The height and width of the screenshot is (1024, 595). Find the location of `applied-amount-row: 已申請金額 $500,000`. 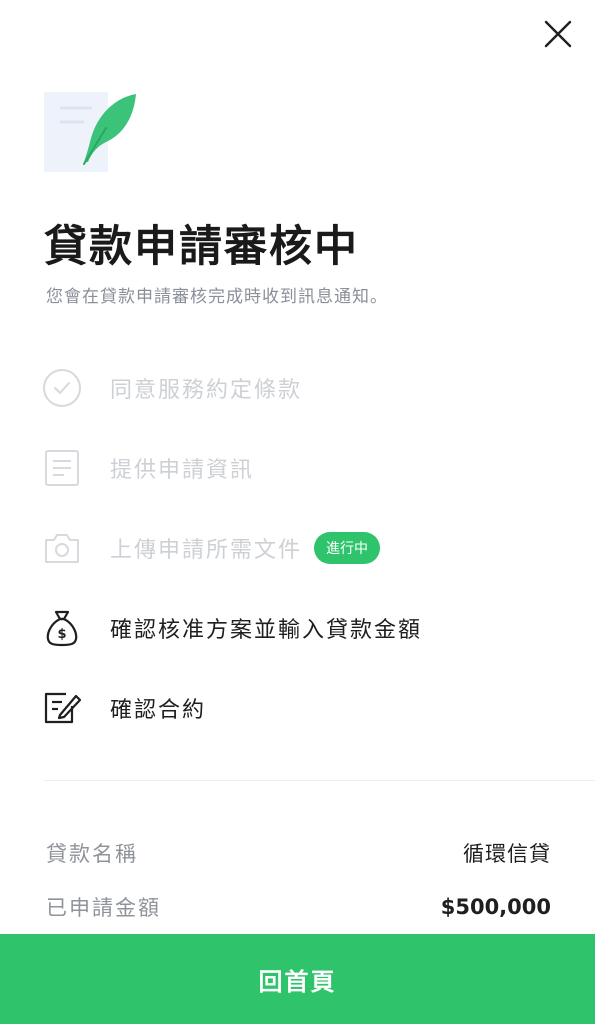

applied-amount-row: 已申請金額 $500,000 is located at coordinates (298, 907).